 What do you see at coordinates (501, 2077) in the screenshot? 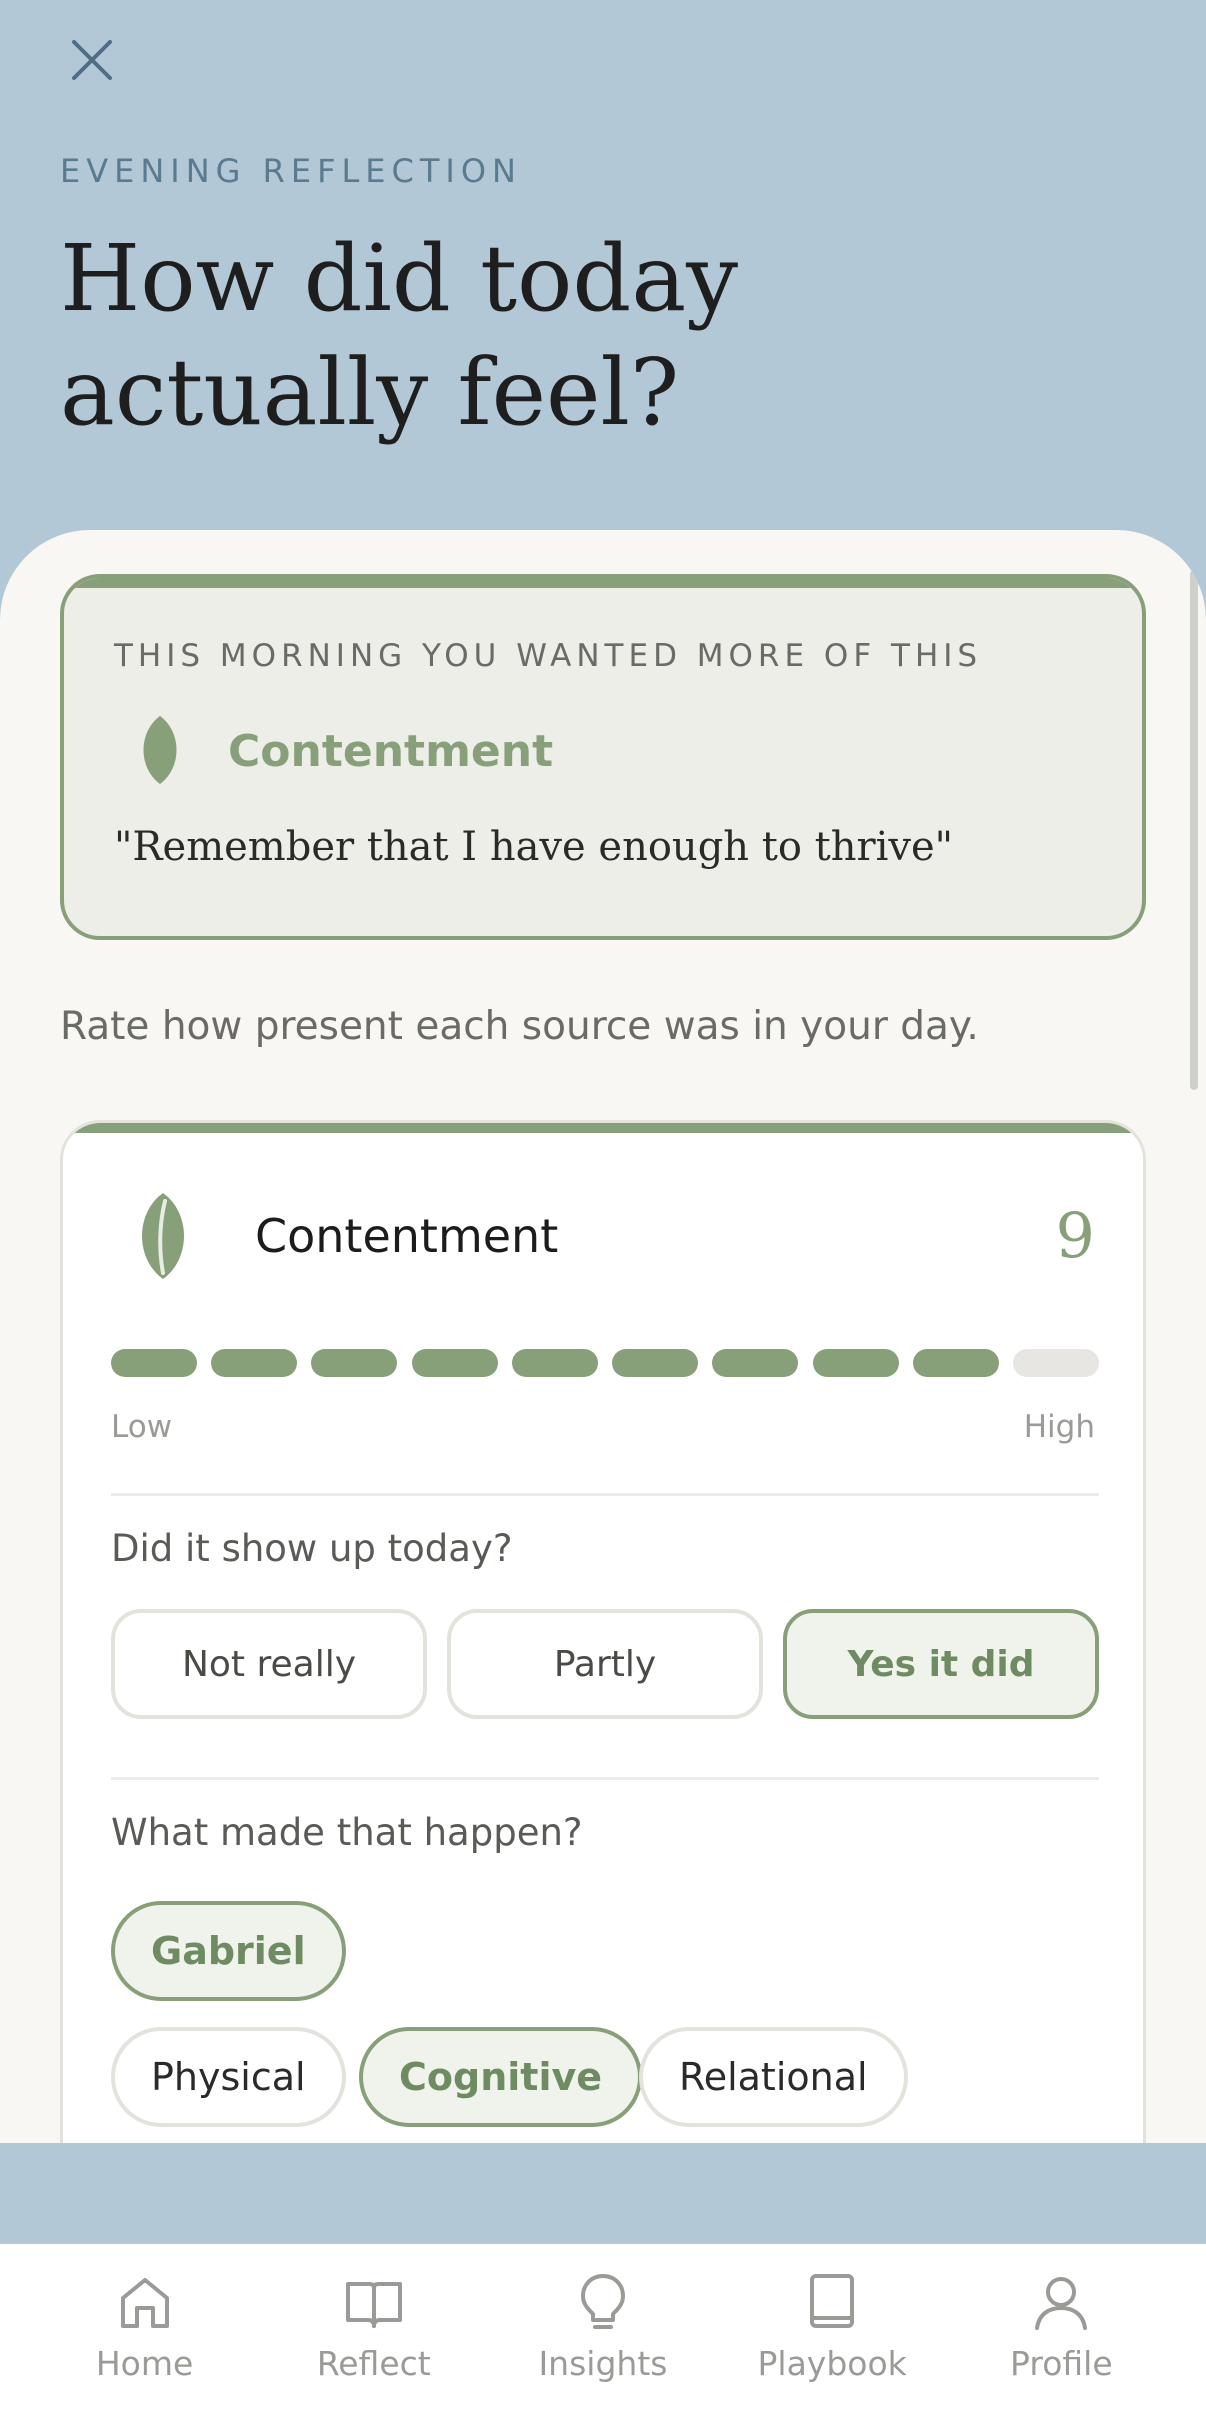
I see `chip-cognitive: Cognitive` at bounding box center [501, 2077].